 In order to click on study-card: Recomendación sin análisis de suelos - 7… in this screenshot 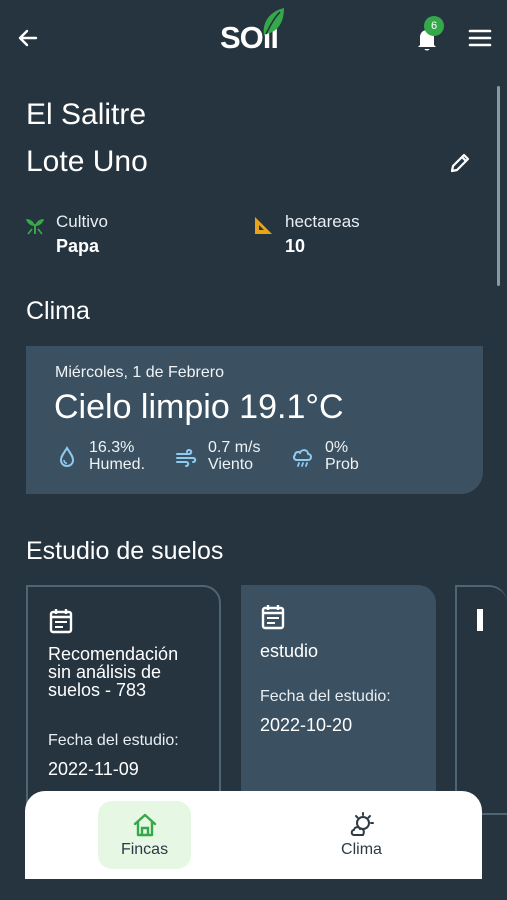, I will do `click(123, 700)`.